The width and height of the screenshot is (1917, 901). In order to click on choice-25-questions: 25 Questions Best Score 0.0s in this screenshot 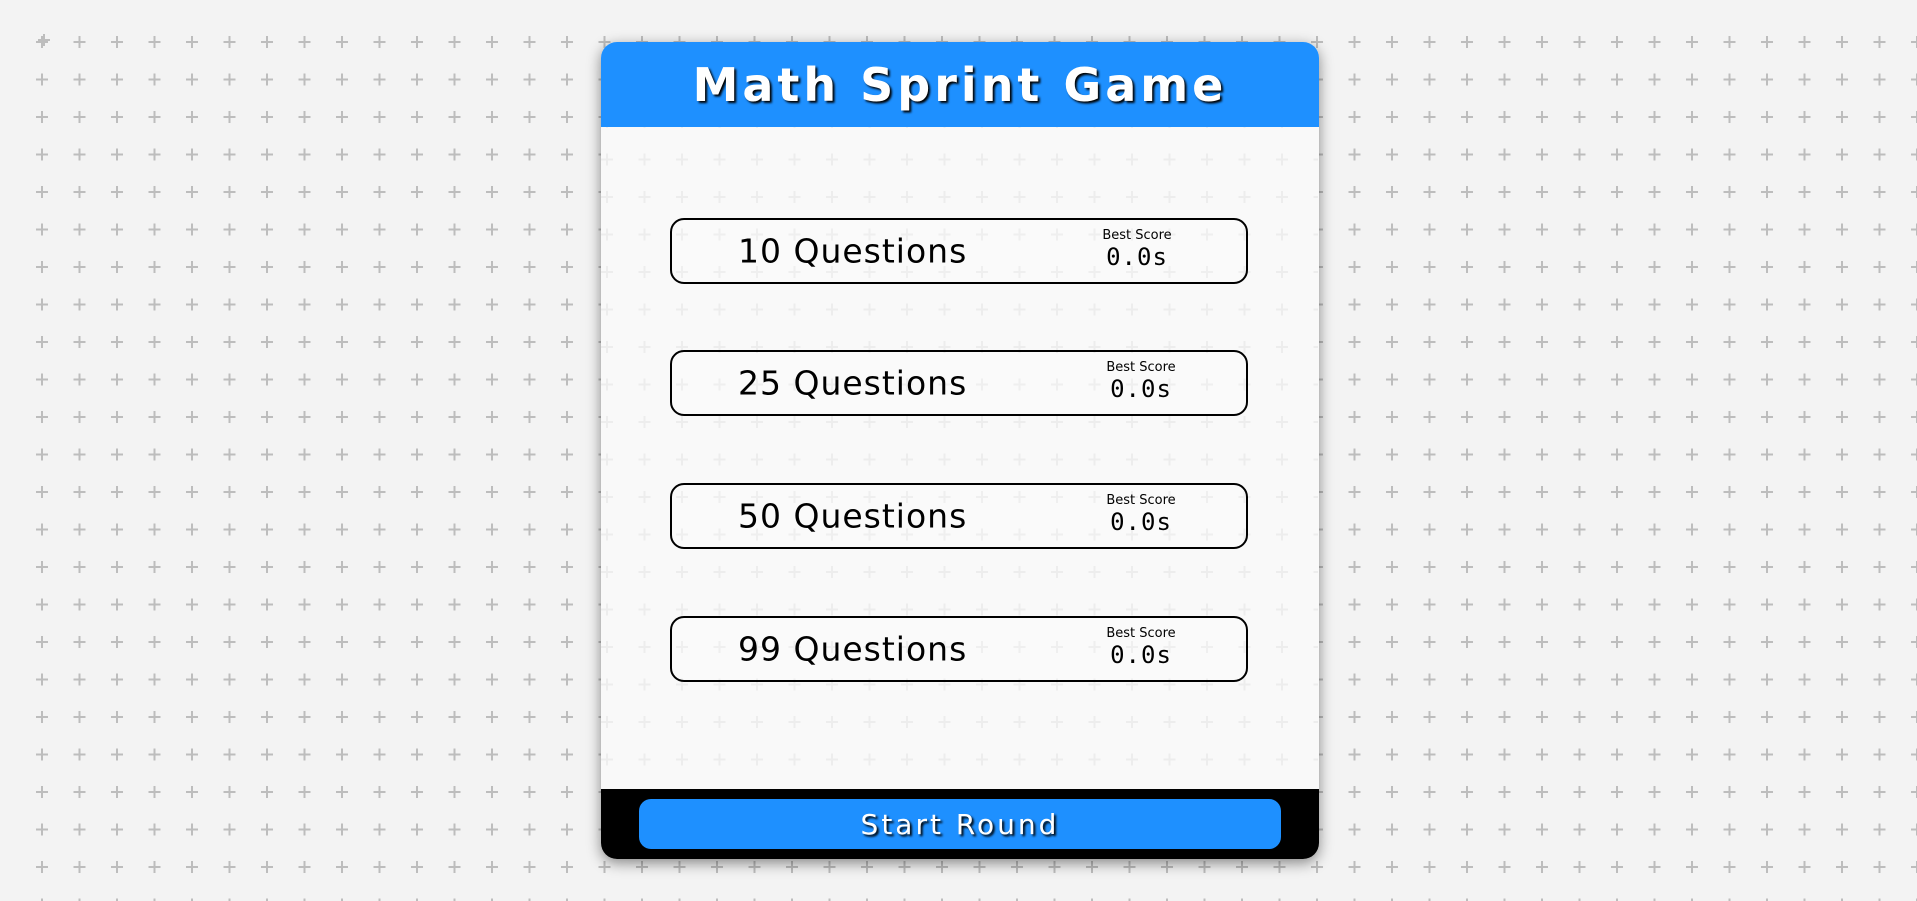, I will do `click(959, 383)`.